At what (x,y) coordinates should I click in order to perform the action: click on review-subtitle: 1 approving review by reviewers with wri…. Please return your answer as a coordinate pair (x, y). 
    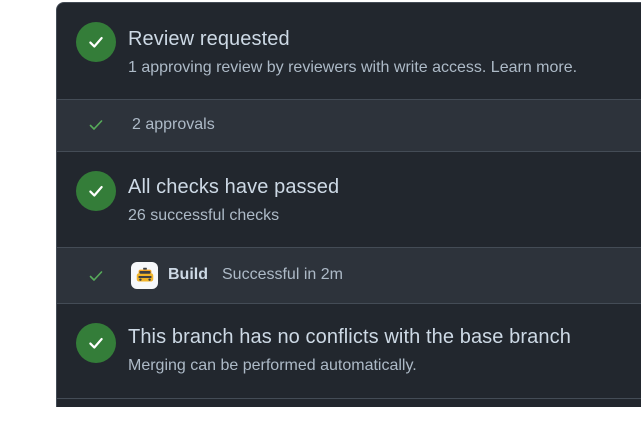
    Looking at the image, I should click on (352, 68).